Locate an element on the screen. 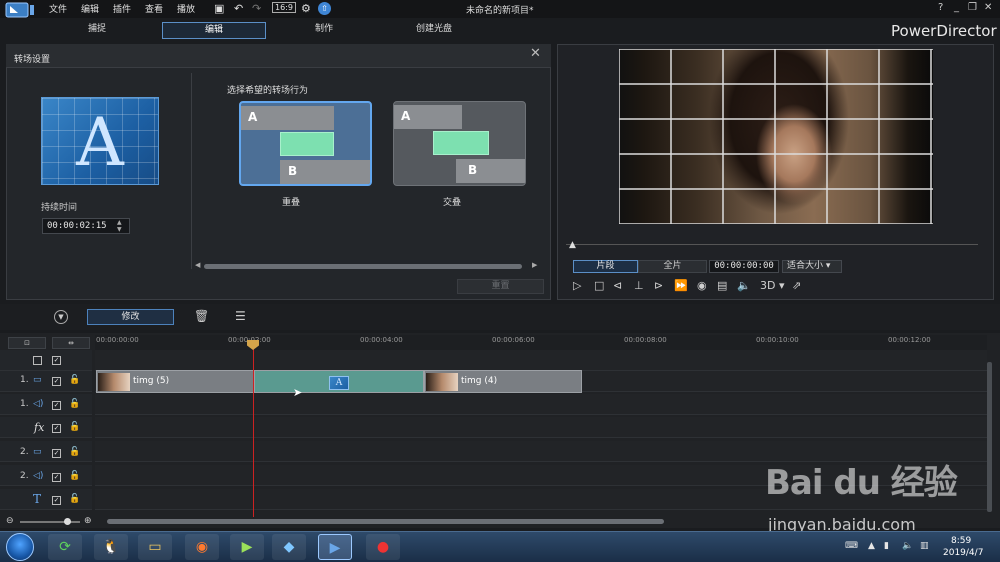  transition-mini-thumbnail: A is located at coordinates (339, 383).